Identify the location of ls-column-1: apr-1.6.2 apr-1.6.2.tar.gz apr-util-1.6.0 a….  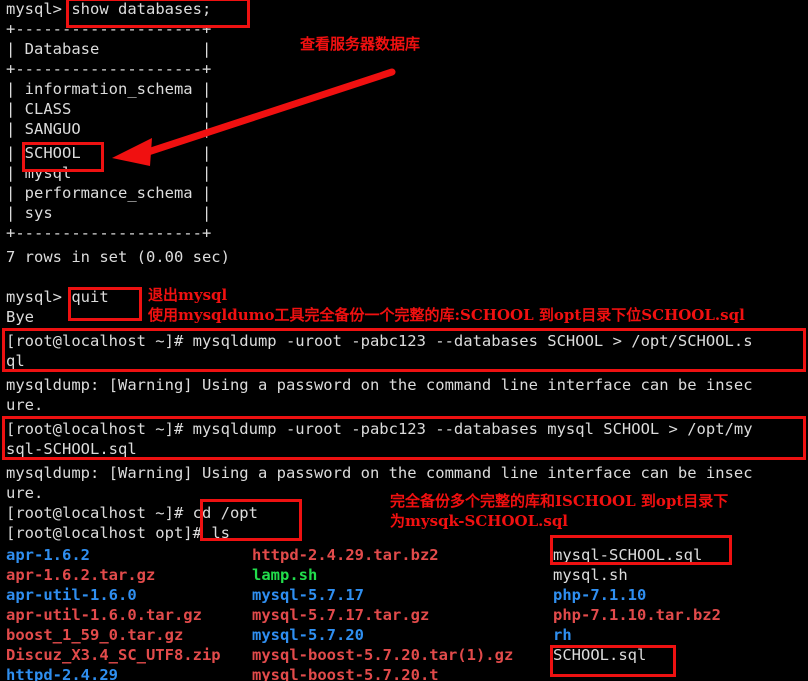
(113, 613).